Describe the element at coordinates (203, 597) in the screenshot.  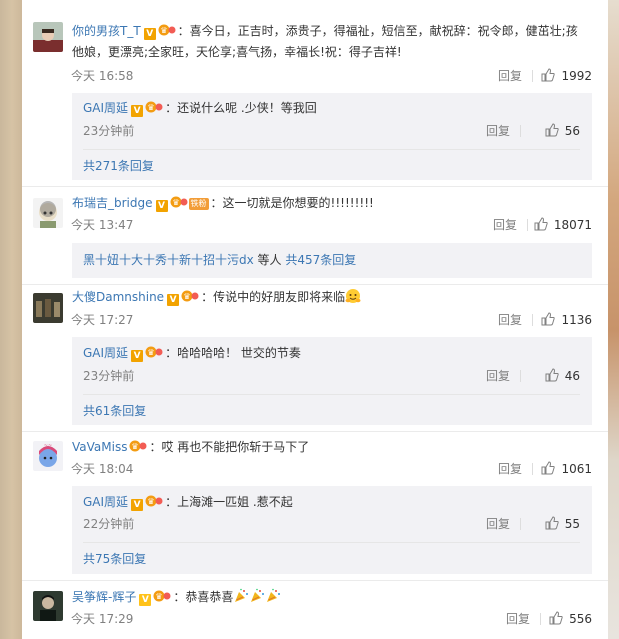
I see `comment-text: ：恭喜恭喜` at that location.